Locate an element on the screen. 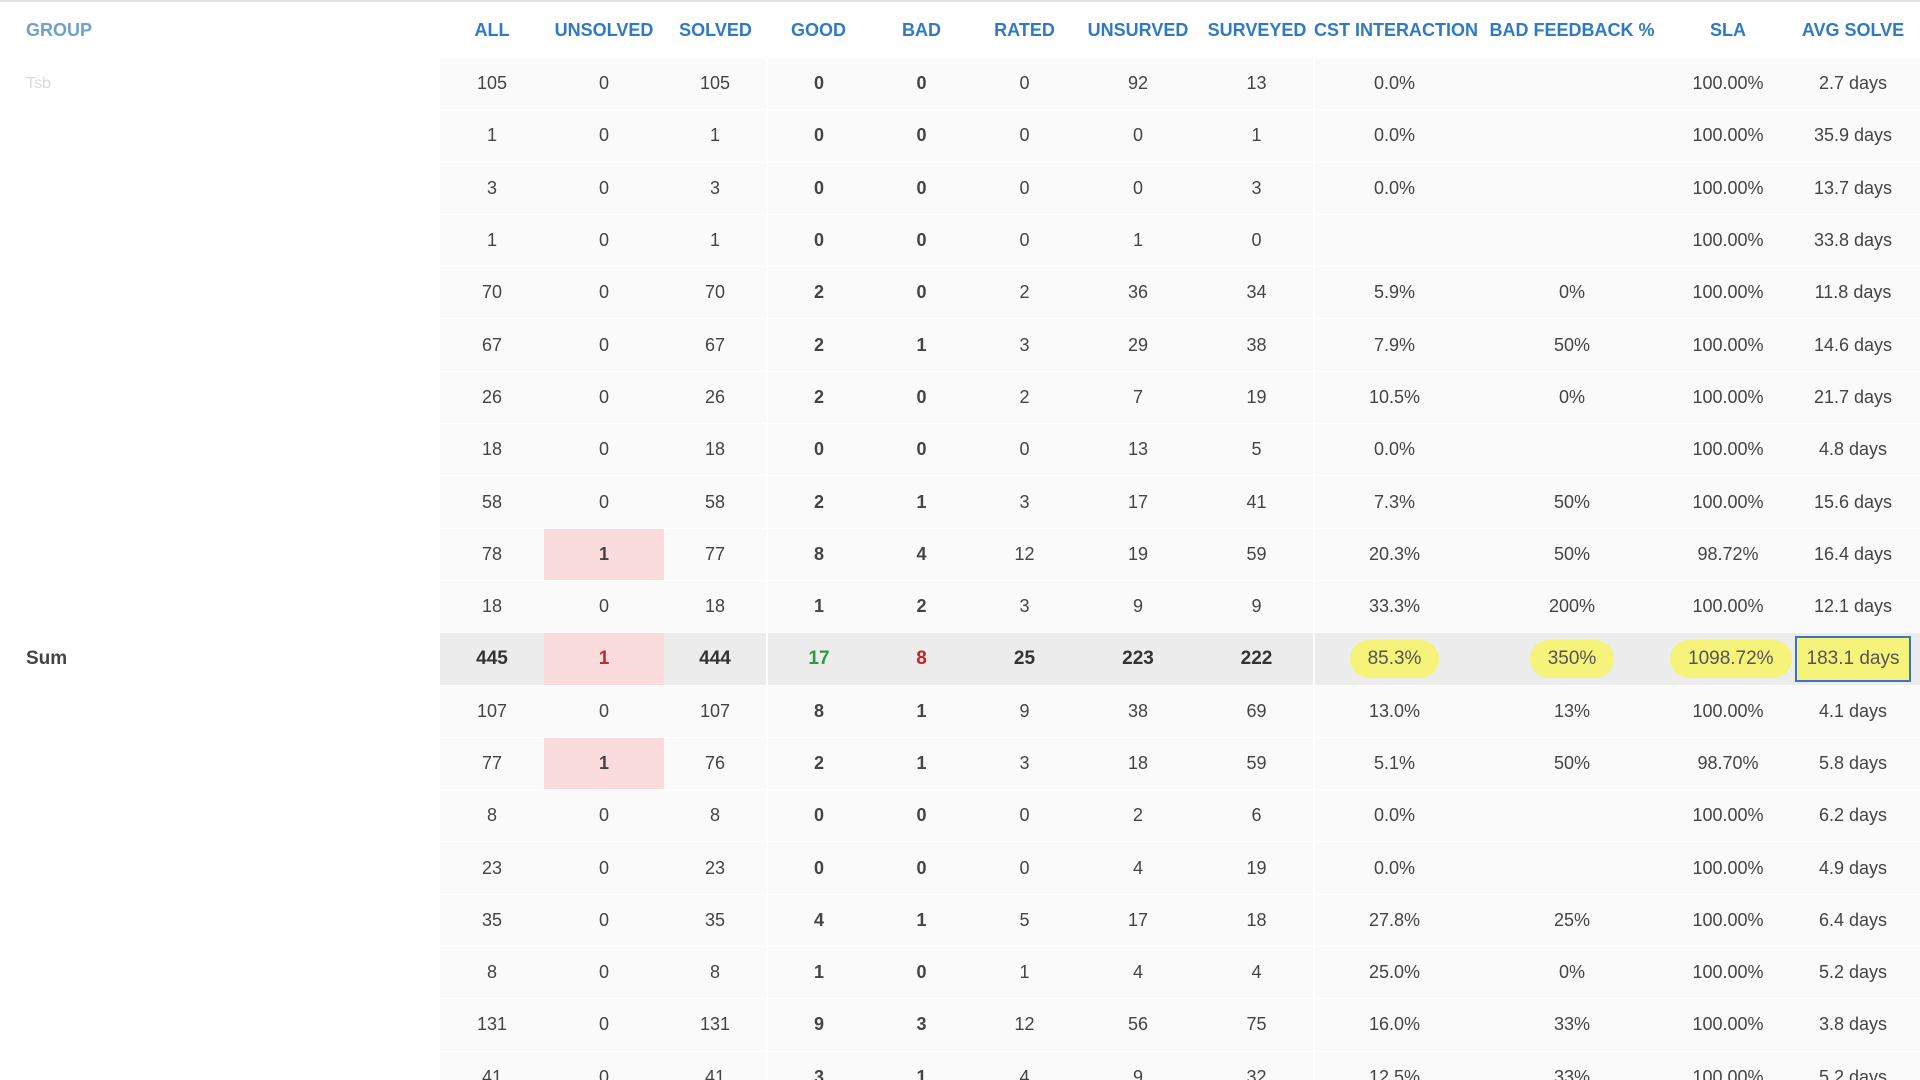 Image resolution: width=1920 pixels, height=1080 pixels. unsurved-cell: 29 is located at coordinates (1138, 345).